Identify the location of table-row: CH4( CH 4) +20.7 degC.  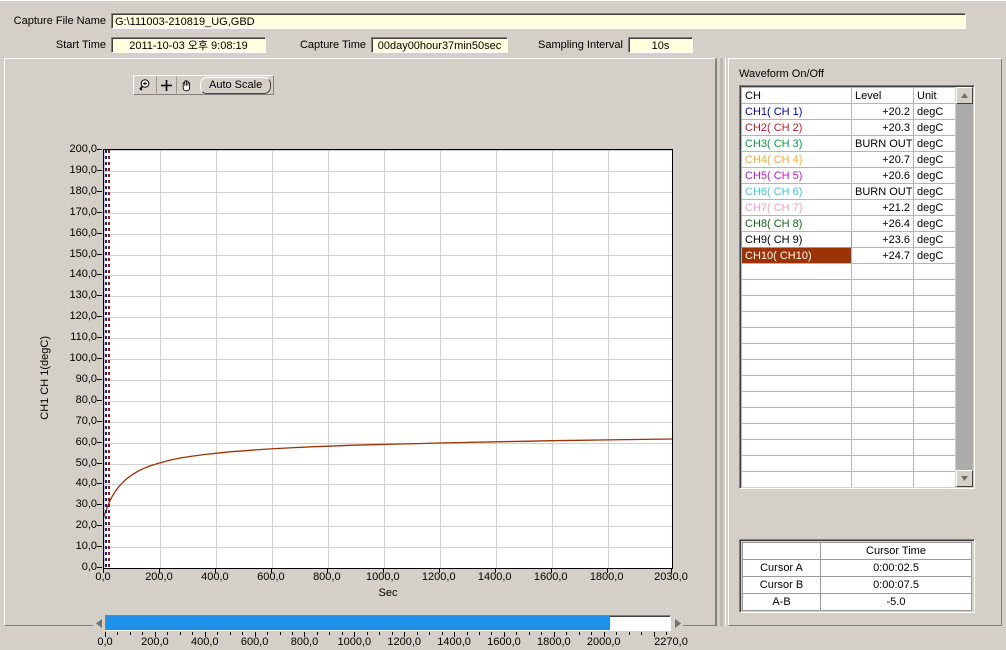
(848, 159).